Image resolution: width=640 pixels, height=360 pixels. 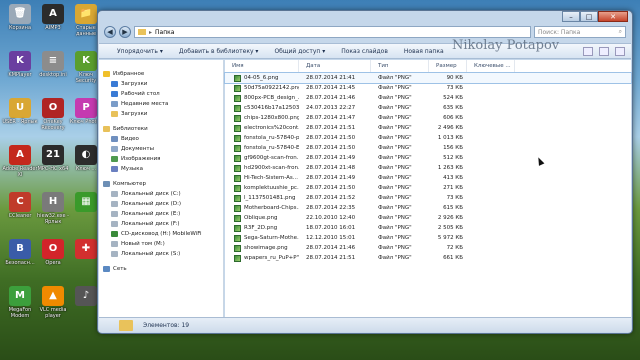 What do you see at coordinates (161, 194) in the screenshot?
I see `nav-item: Локальный диск (C:)` at bounding box center [161, 194].